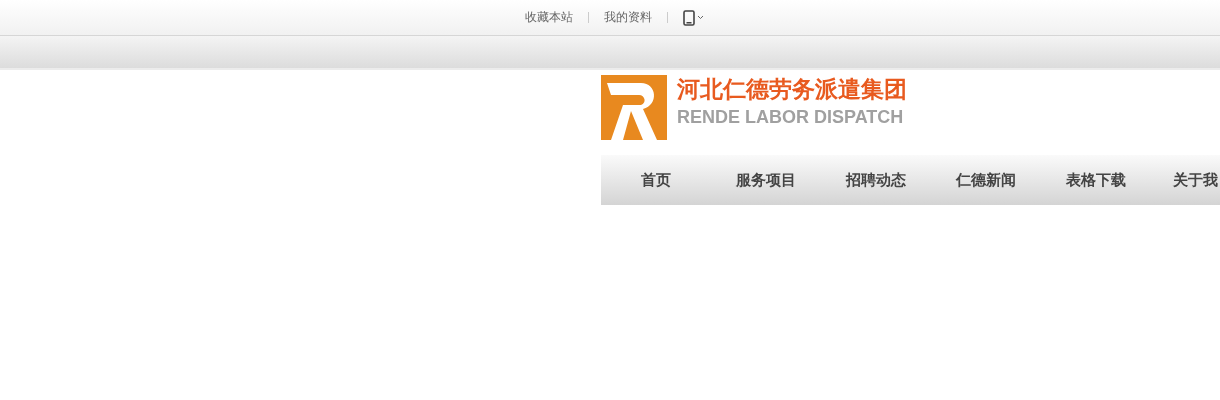  What do you see at coordinates (1185, 180) in the screenshot?
I see `nav-item: 关于我` at bounding box center [1185, 180].